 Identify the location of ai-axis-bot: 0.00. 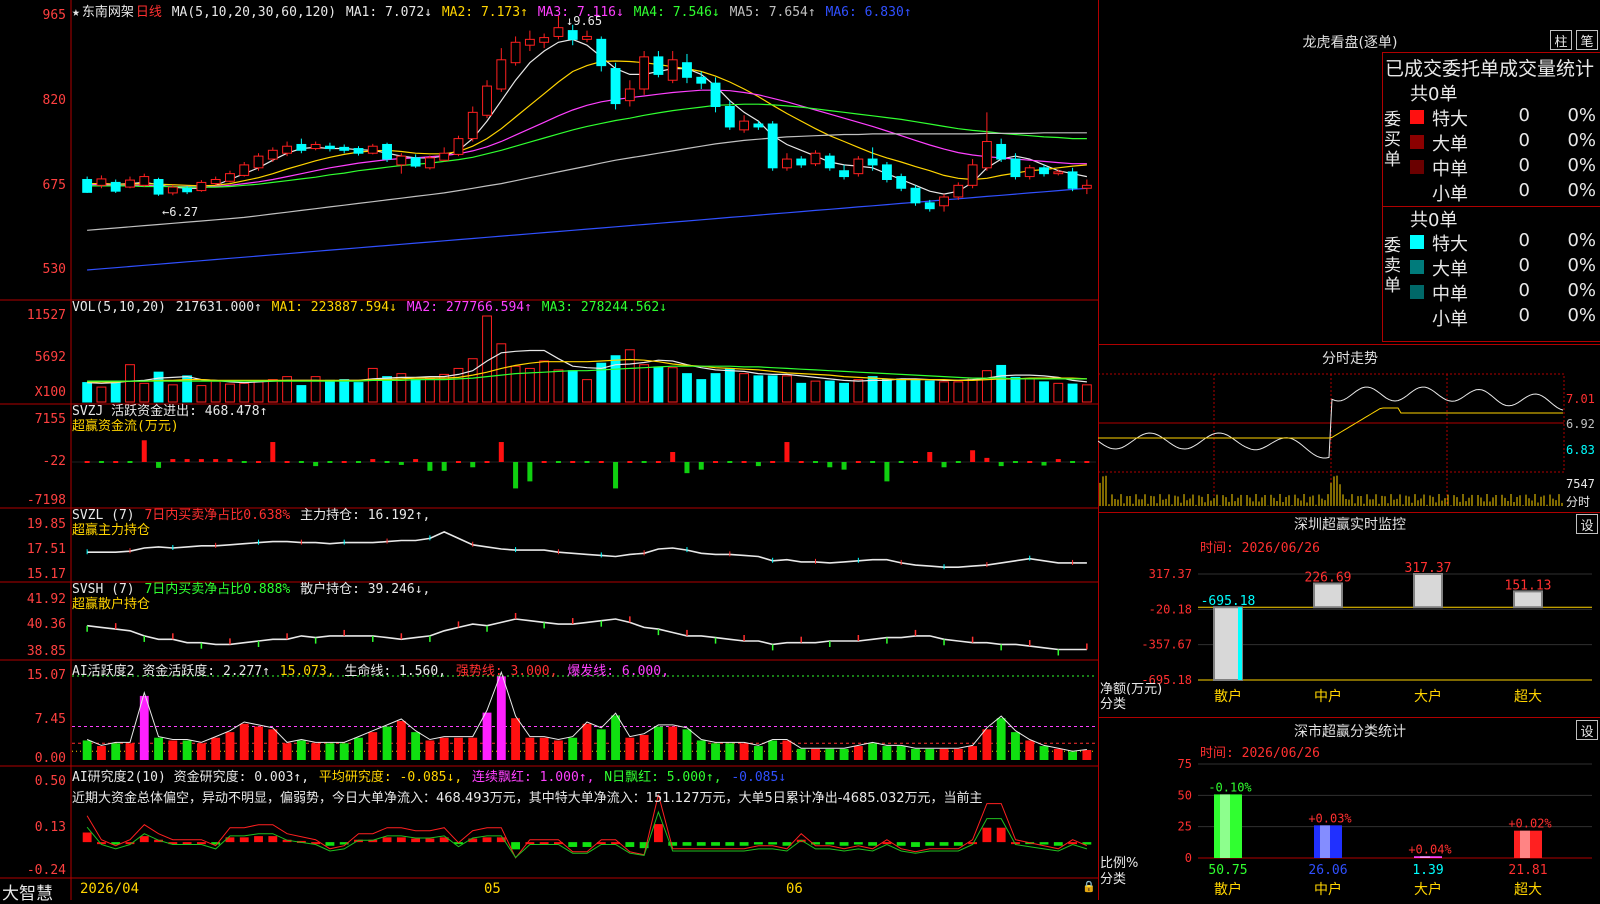
(50, 758).